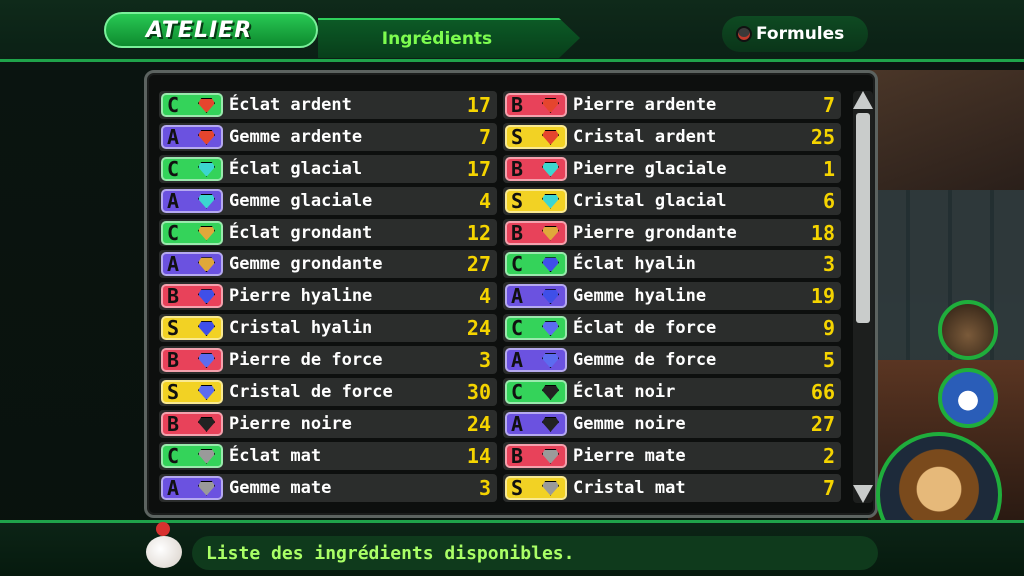  Describe the element at coordinates (828, 455) in the screenshot. I see `ingredient-count: 2` at that location.